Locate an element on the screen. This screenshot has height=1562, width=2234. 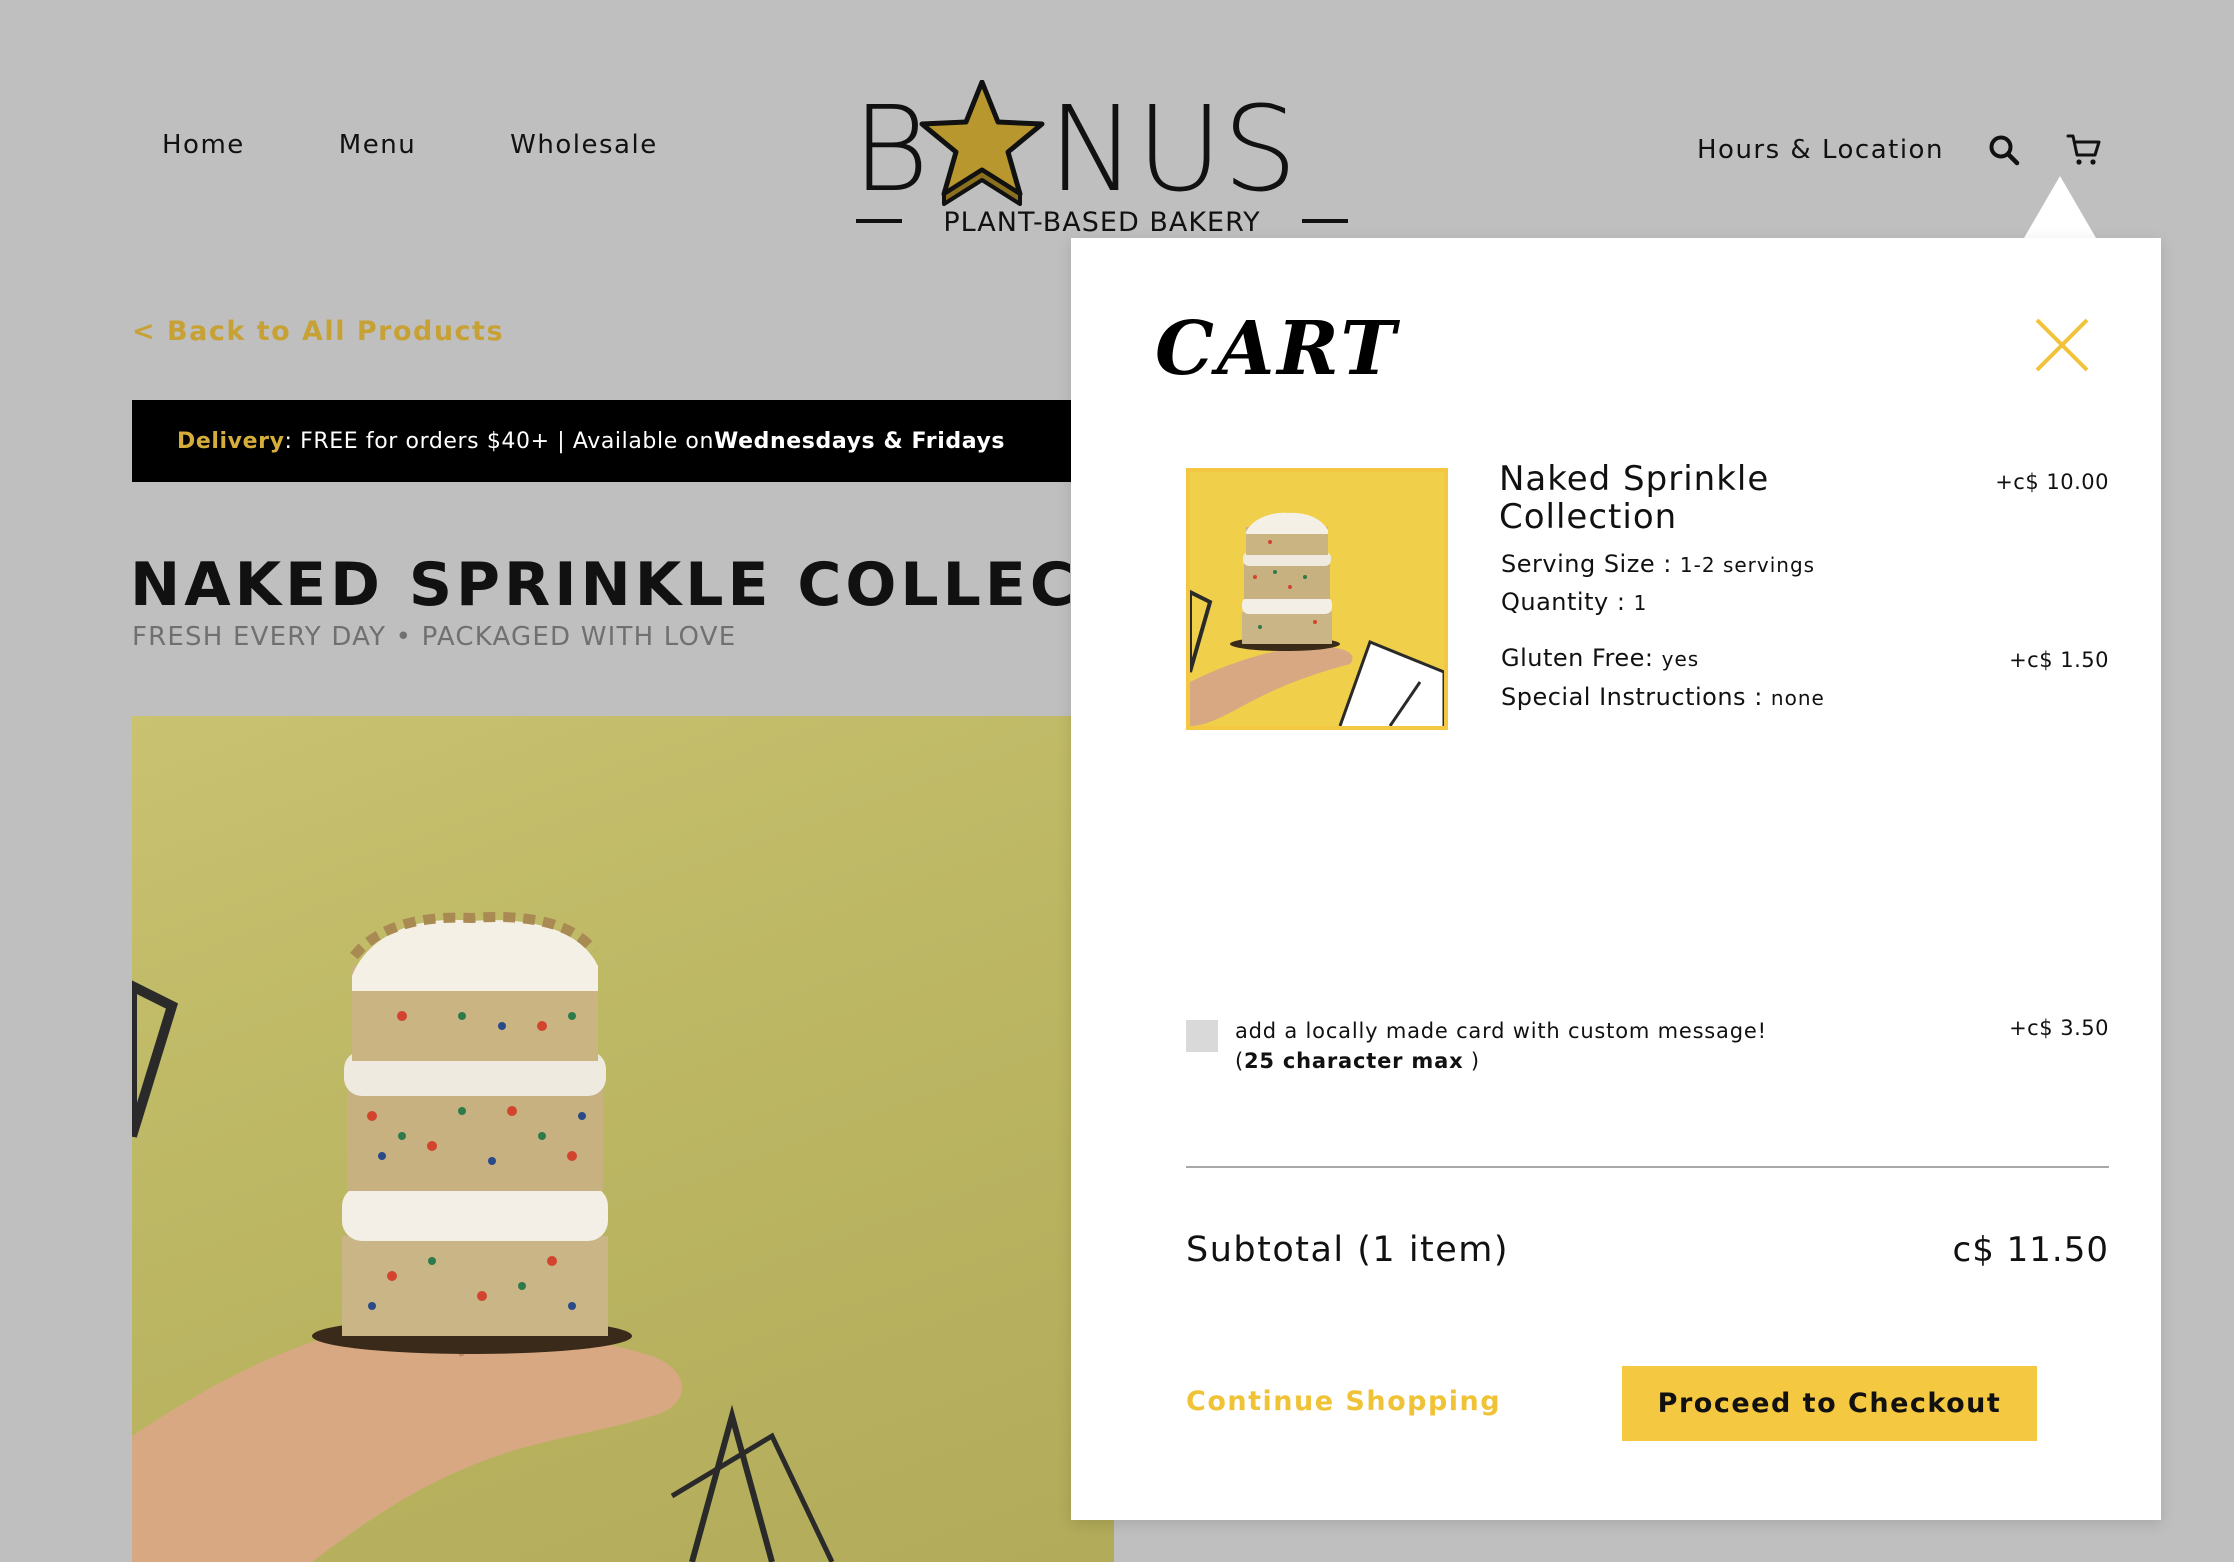
shopping-cart-icon is located at coordinates (2084, 150).